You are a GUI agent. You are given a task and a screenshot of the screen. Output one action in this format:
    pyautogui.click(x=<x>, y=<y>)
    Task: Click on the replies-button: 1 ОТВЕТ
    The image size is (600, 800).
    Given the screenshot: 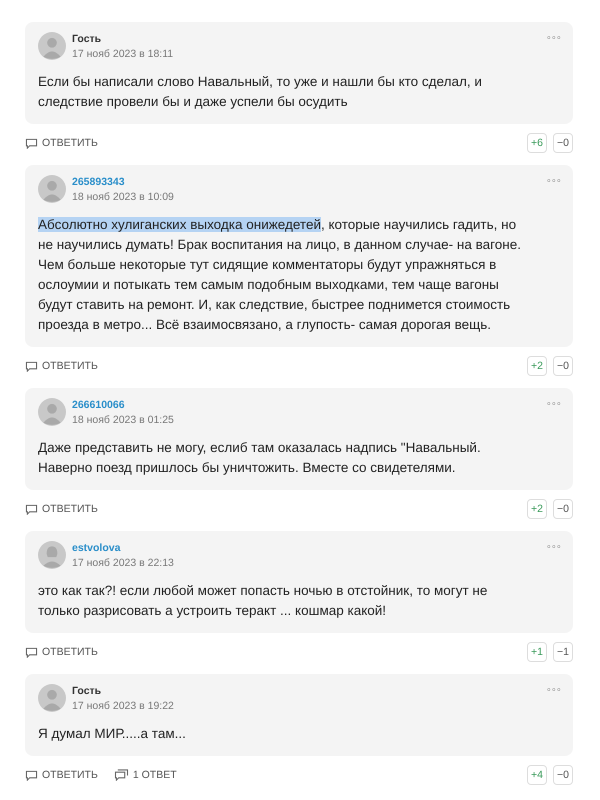 What is the action you would take?
    pyautogui.click(x=145, y=775)
    